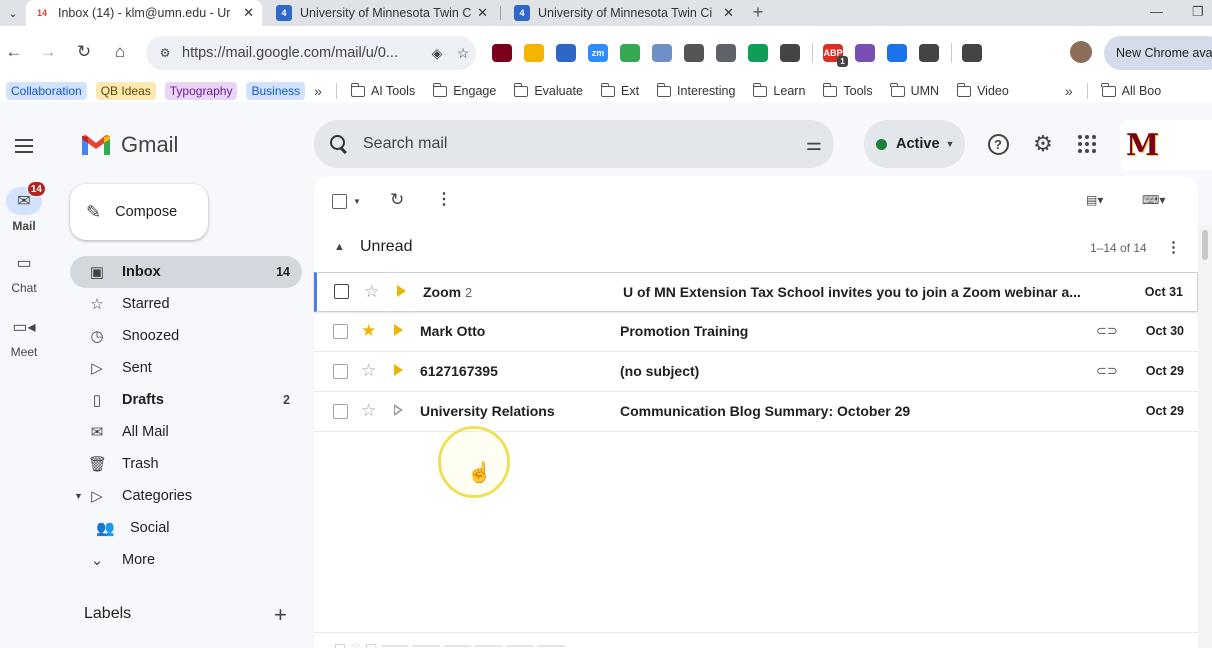 Image resolution: width=1212 pixels, height=648 pixels. I want to click on nav-item-trash: 🗑 Trash, so click(186, 464).